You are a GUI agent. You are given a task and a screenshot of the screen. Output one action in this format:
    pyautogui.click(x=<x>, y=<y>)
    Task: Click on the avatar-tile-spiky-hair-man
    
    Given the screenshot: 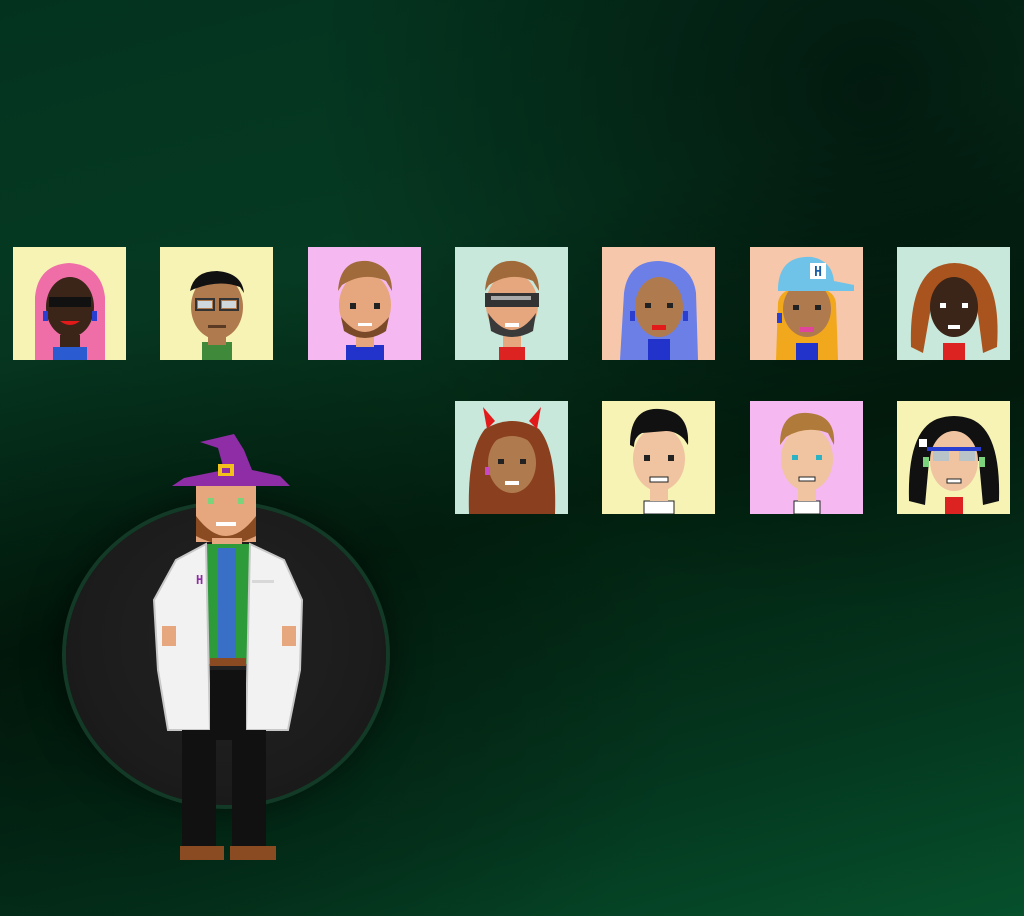 What is the action you would take?
    pyautogui.click(x=806, y=457)
    